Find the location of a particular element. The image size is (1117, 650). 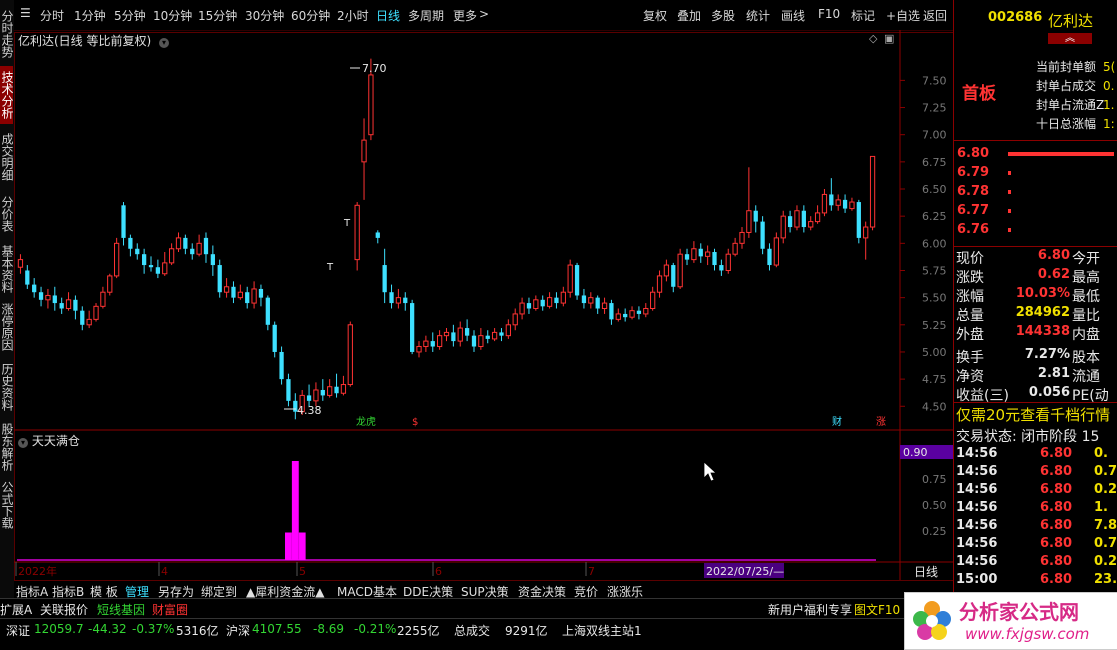

seal-item-3: 十日总涨幅 is located at coordinates (1066, 124).